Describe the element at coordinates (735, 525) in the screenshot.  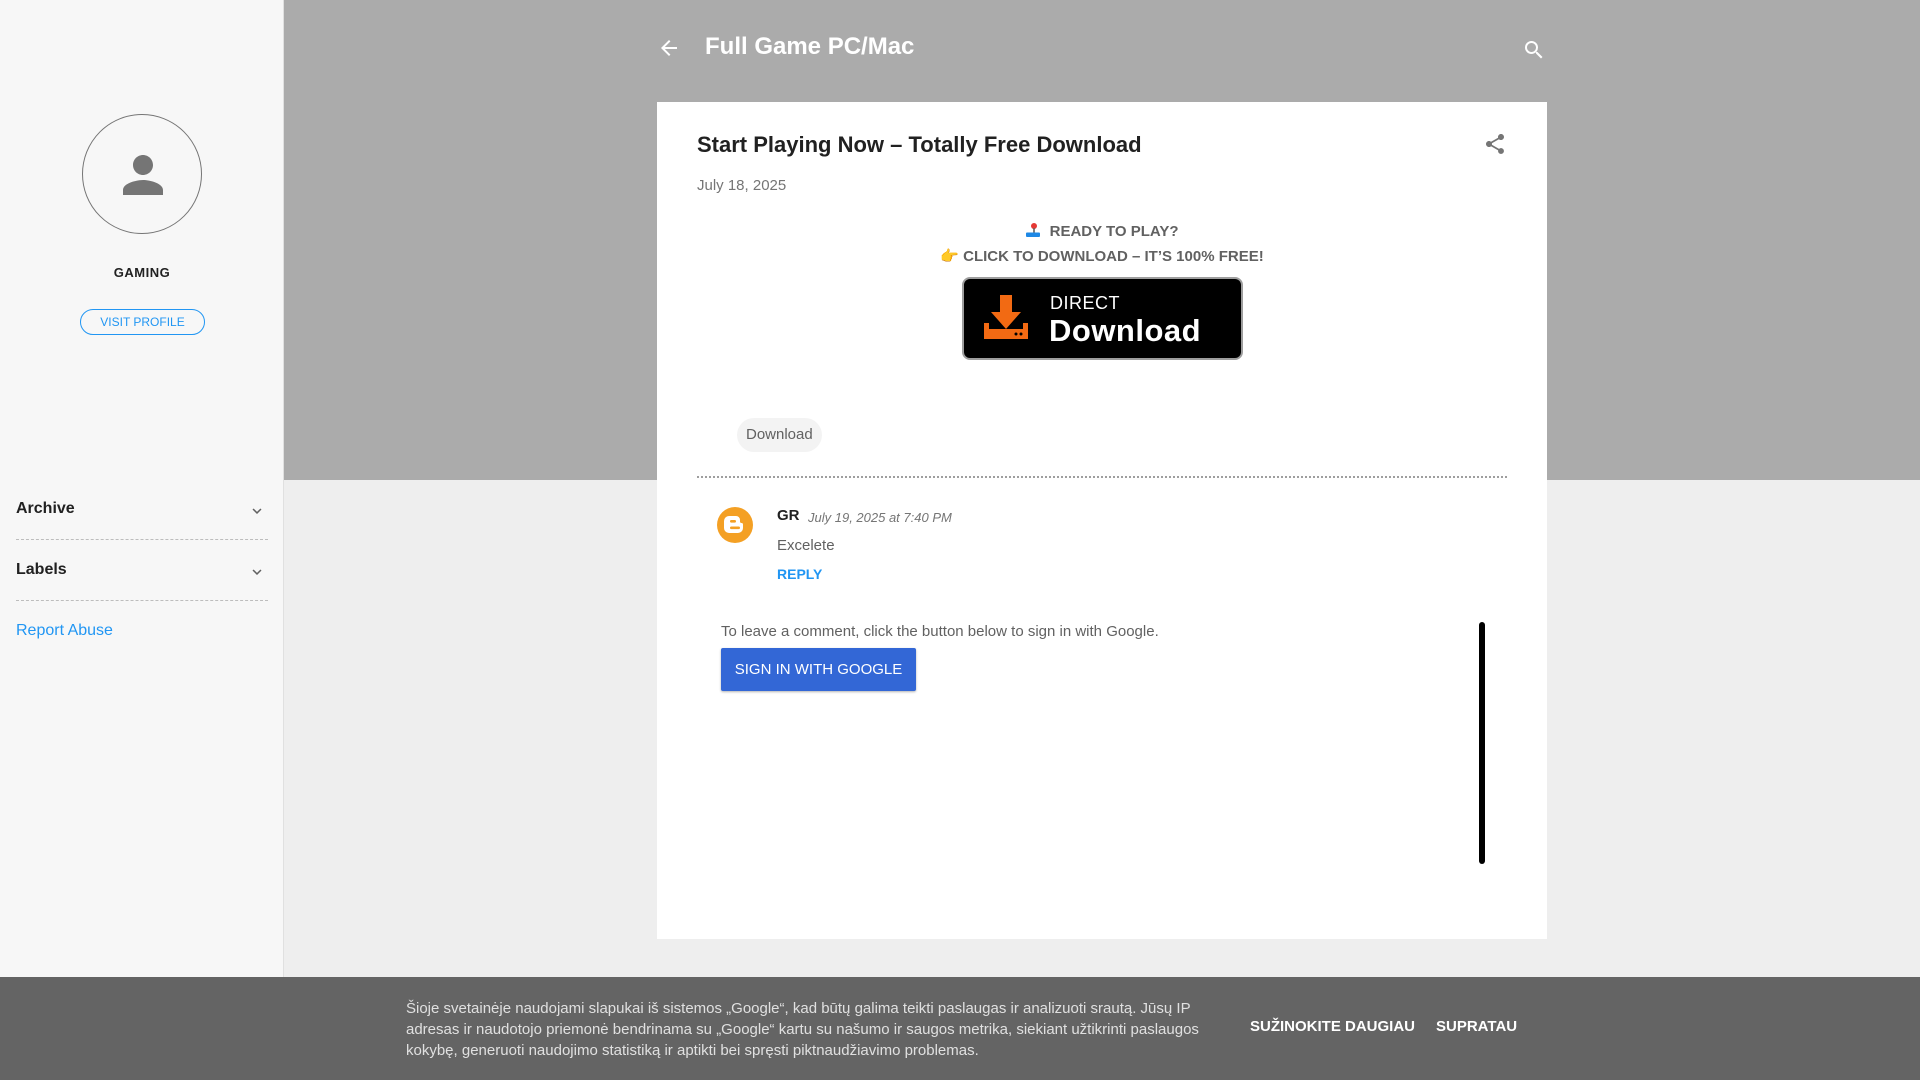
I see `blogger-icon` at that location.